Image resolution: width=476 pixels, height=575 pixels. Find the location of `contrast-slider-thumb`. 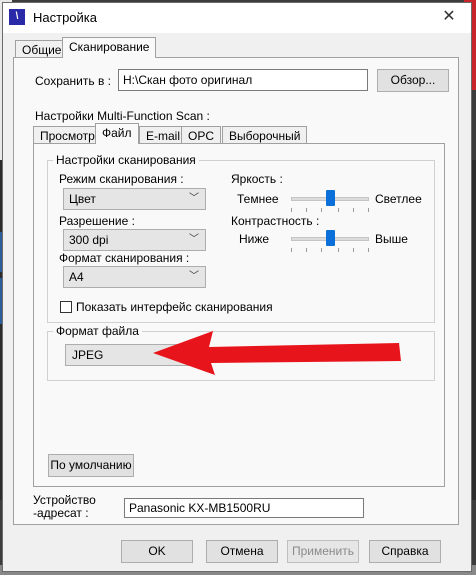

contrast-slider-thumb is located at coordinates (330, 238).